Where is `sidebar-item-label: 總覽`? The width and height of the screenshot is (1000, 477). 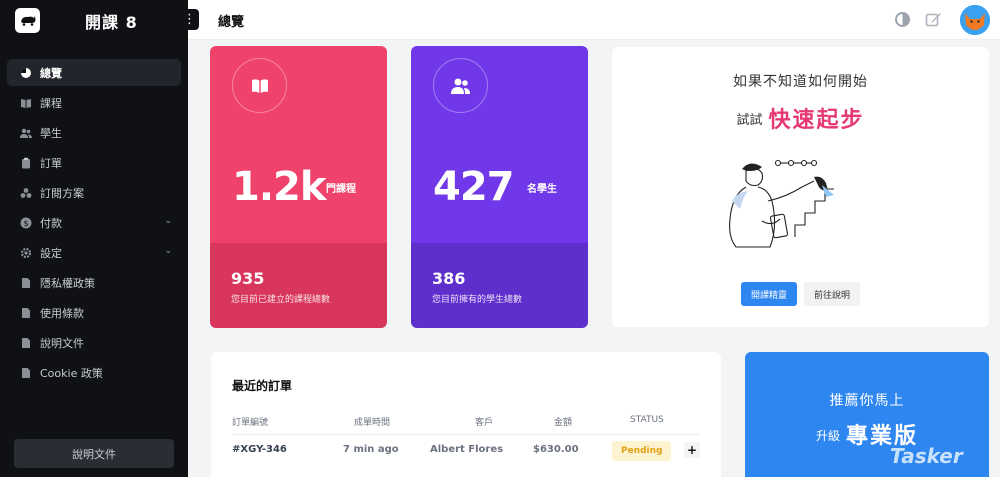
sidebar-item-label: 總覽 is located at coordinates (51, 73).